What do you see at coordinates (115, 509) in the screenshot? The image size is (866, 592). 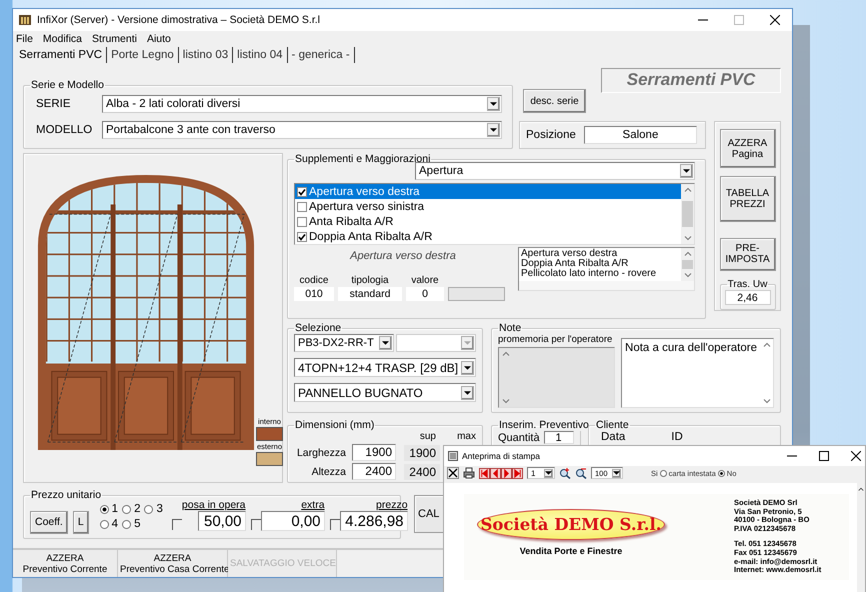 I see `radio-label: 1` at bounding box center [115, 509].